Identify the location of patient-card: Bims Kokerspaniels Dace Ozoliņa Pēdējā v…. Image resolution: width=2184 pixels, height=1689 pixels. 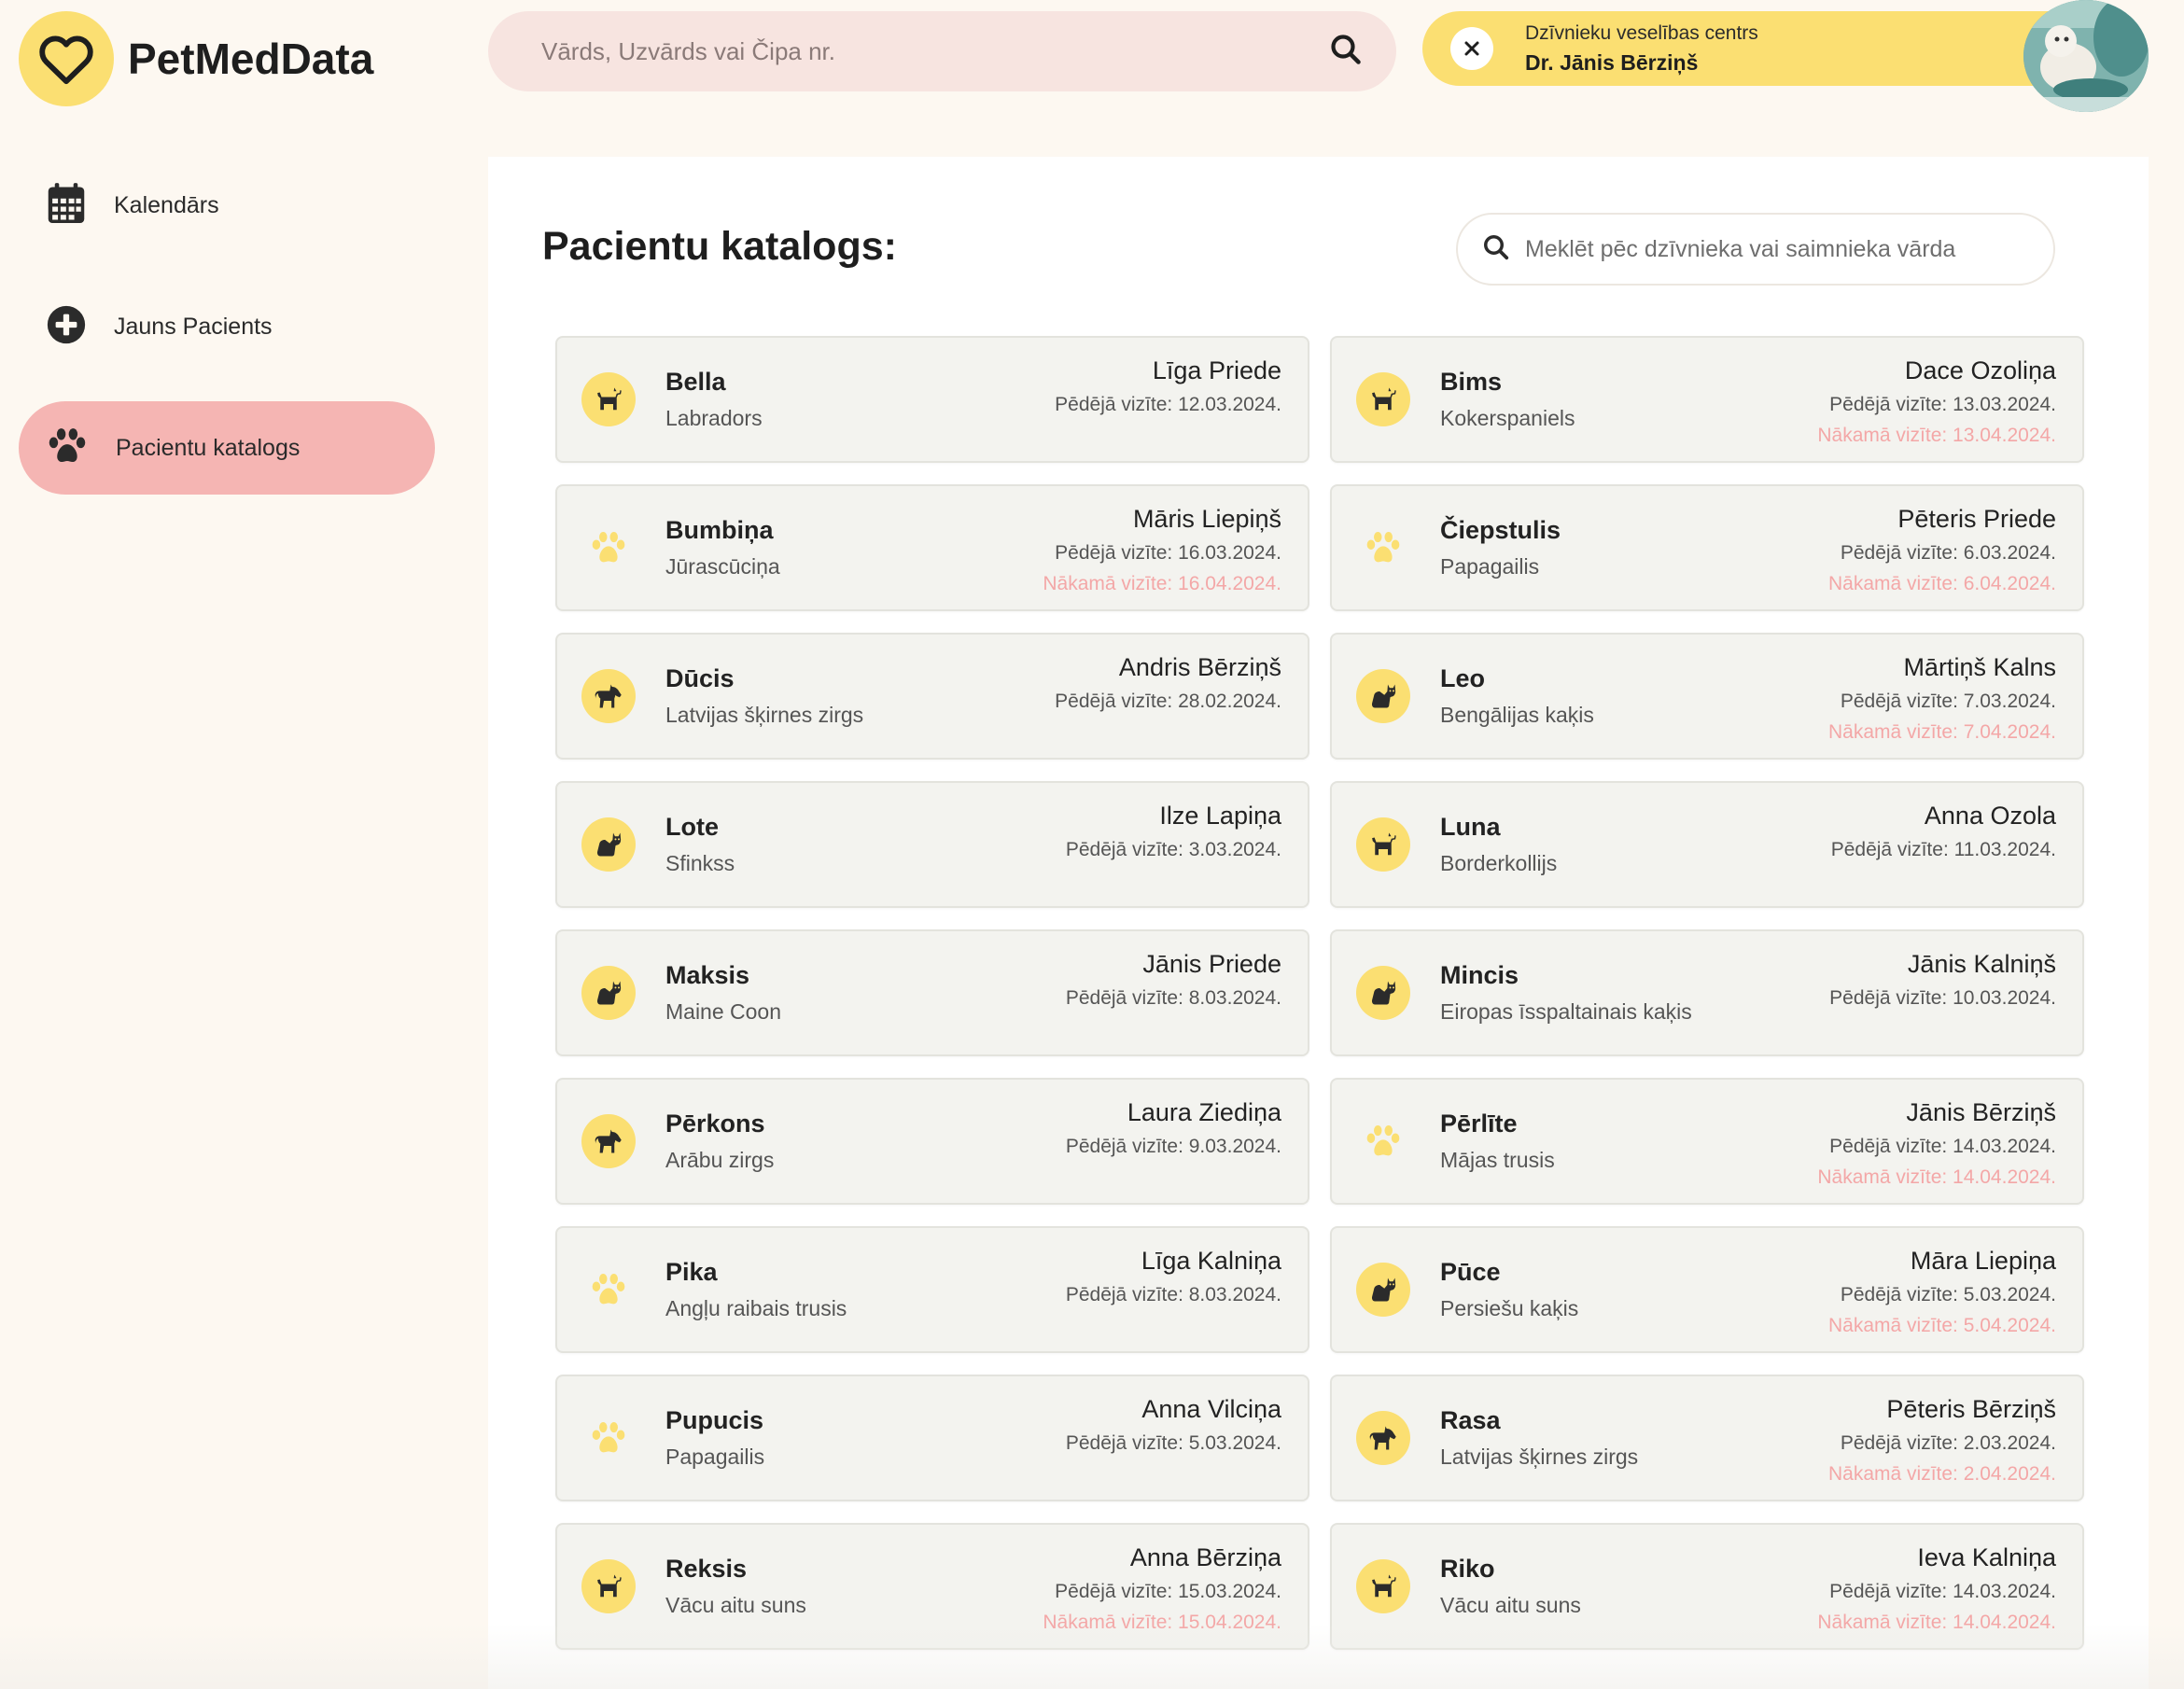
(1707, 399).